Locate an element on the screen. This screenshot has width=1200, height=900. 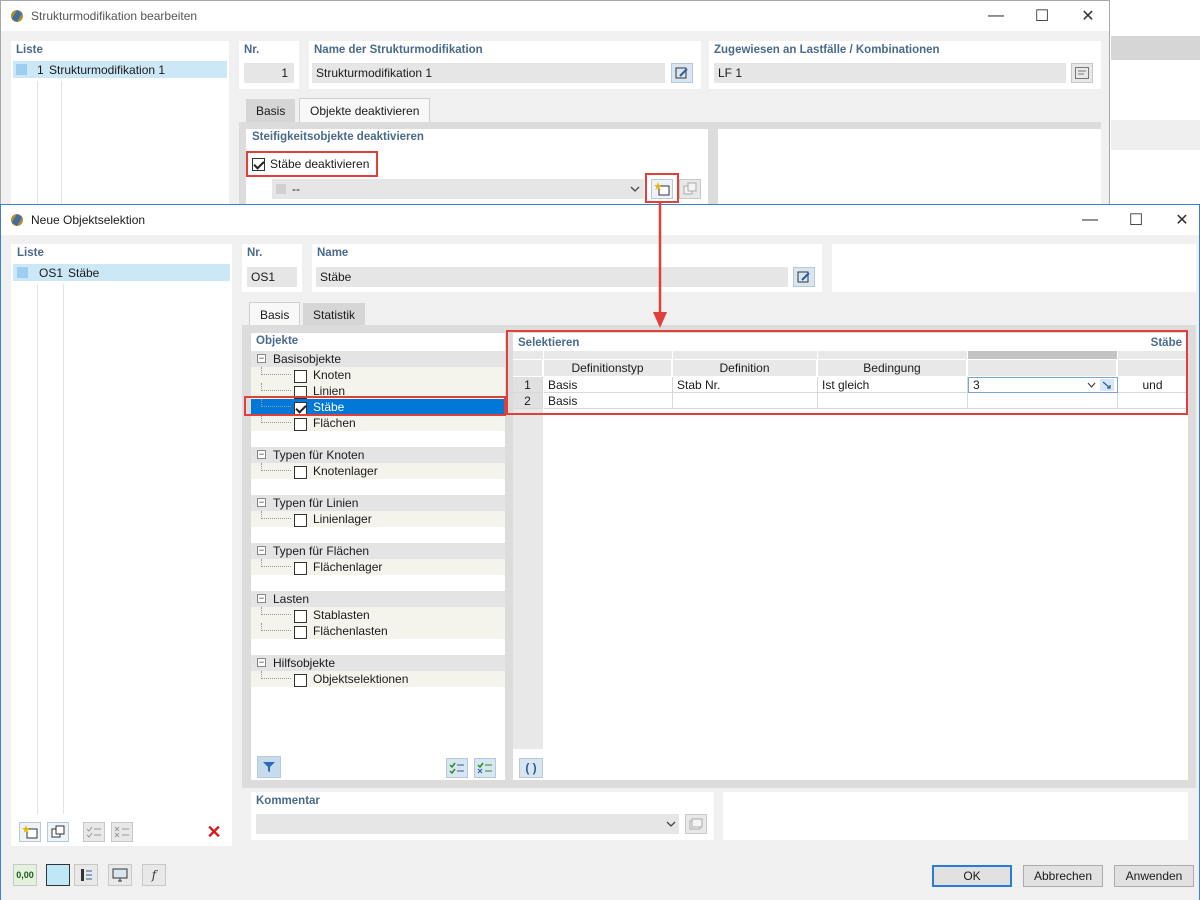
tree-item: Stablasten is located at coordinates (378, 615).